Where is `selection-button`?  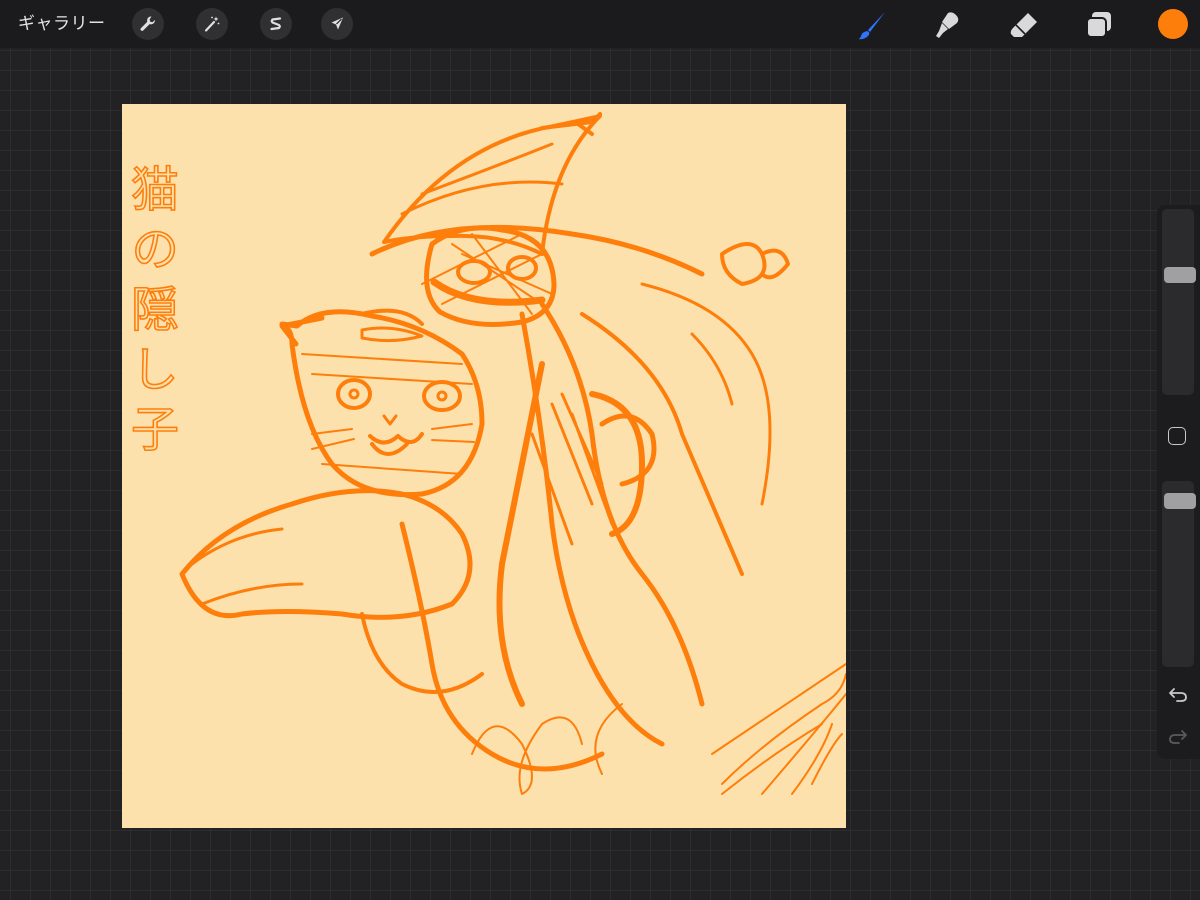 selection-button is located at coordinates (276, 24).